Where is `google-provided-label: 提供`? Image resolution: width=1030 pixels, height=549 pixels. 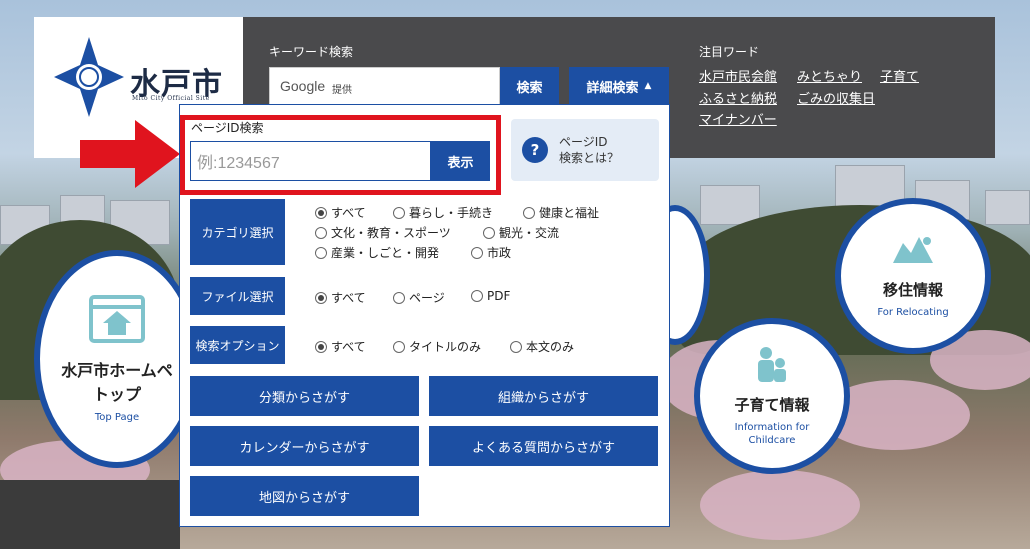
google-provided-label: 提供 is located at coordinates (342, 90).